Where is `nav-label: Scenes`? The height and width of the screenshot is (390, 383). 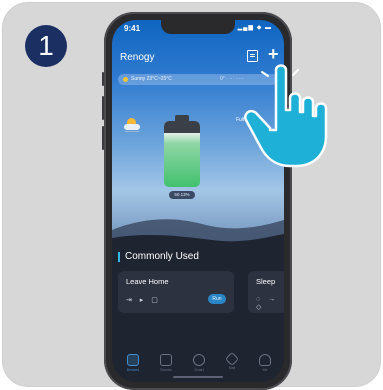
nav-label: Scenes is located at coordinates (166, 370).